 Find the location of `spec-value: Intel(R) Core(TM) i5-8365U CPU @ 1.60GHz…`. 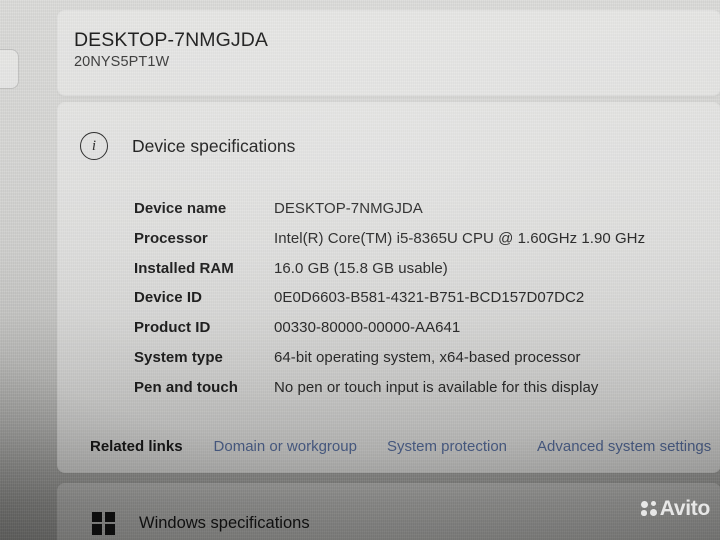

spec-value: Intel(R) Core(TM) i5-8365U CPU @ 1.60GHz… is located at coordinates (460, 238).